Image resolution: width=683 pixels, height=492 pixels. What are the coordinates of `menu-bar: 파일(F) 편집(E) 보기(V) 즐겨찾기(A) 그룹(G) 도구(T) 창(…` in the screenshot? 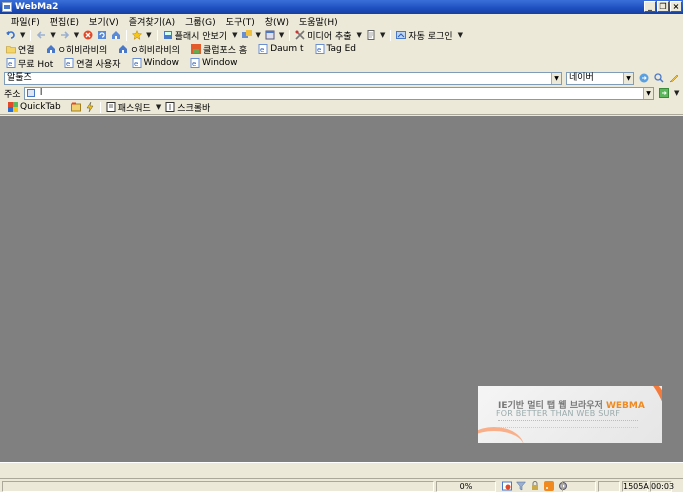 It's located at (341, 21).